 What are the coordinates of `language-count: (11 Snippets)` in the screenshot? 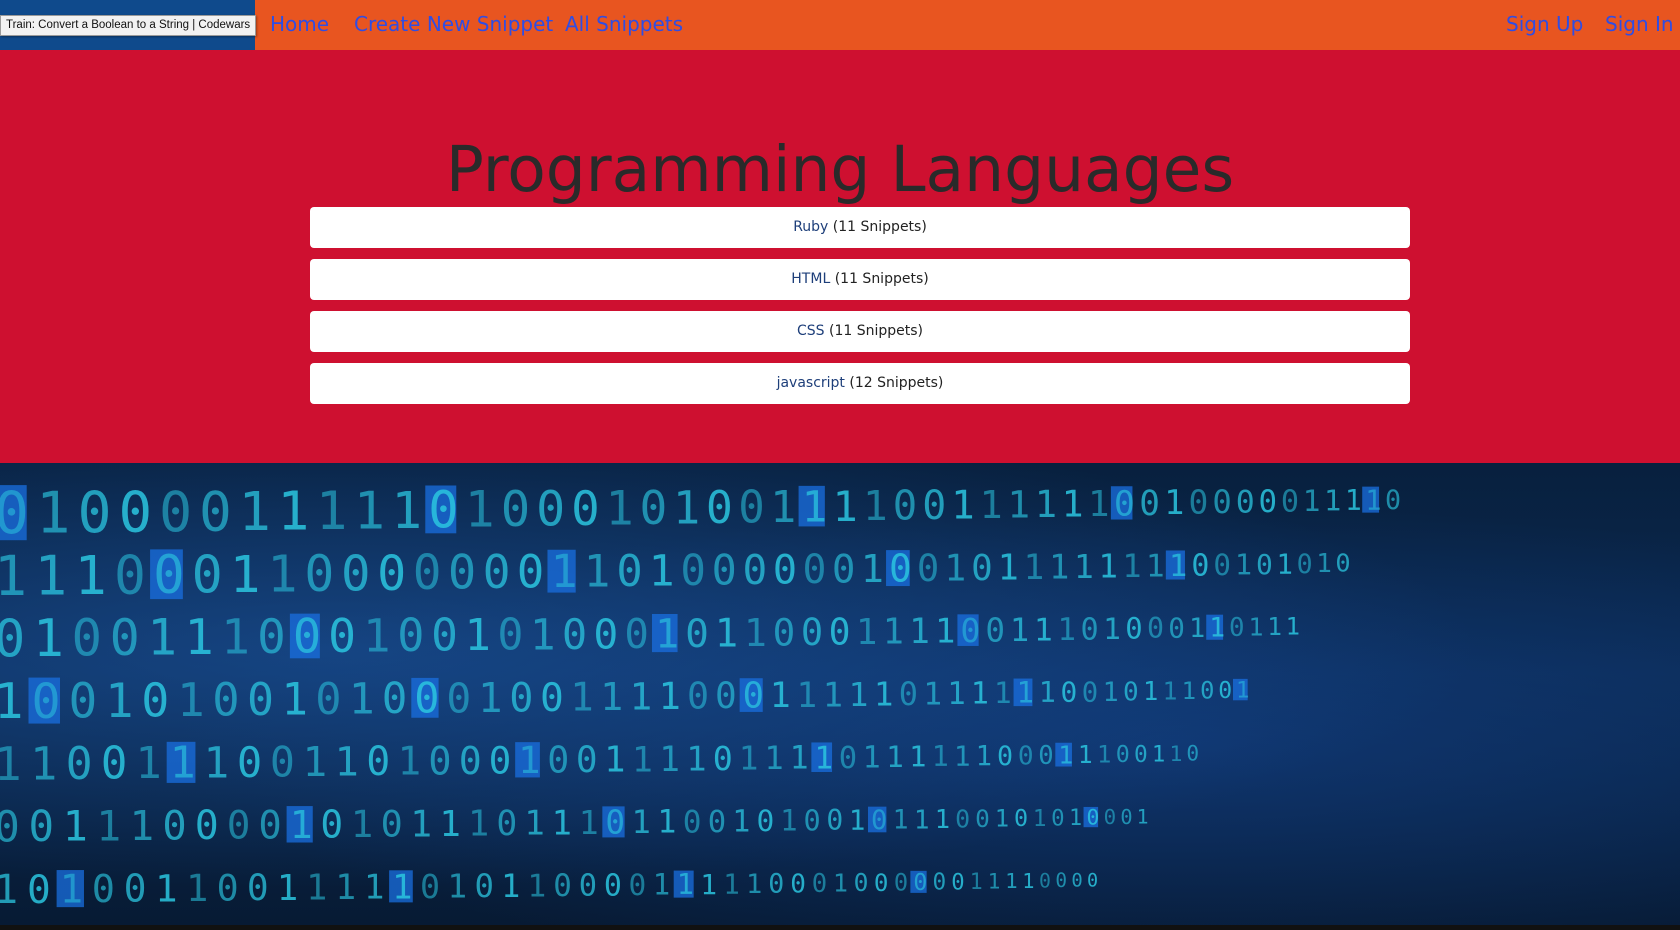 It's located at (879, 279).